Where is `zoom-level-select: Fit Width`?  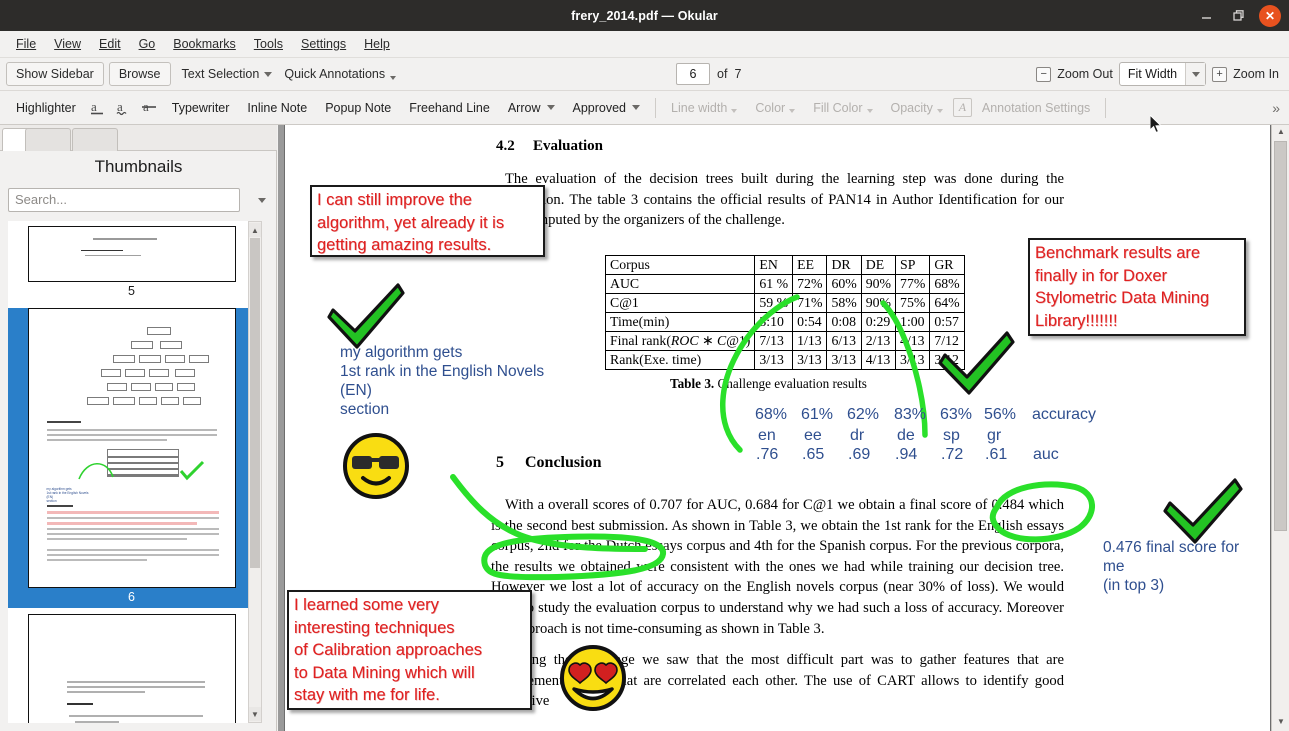 zoom-level-select: Fit Width is located at coordinates (1162, 74).